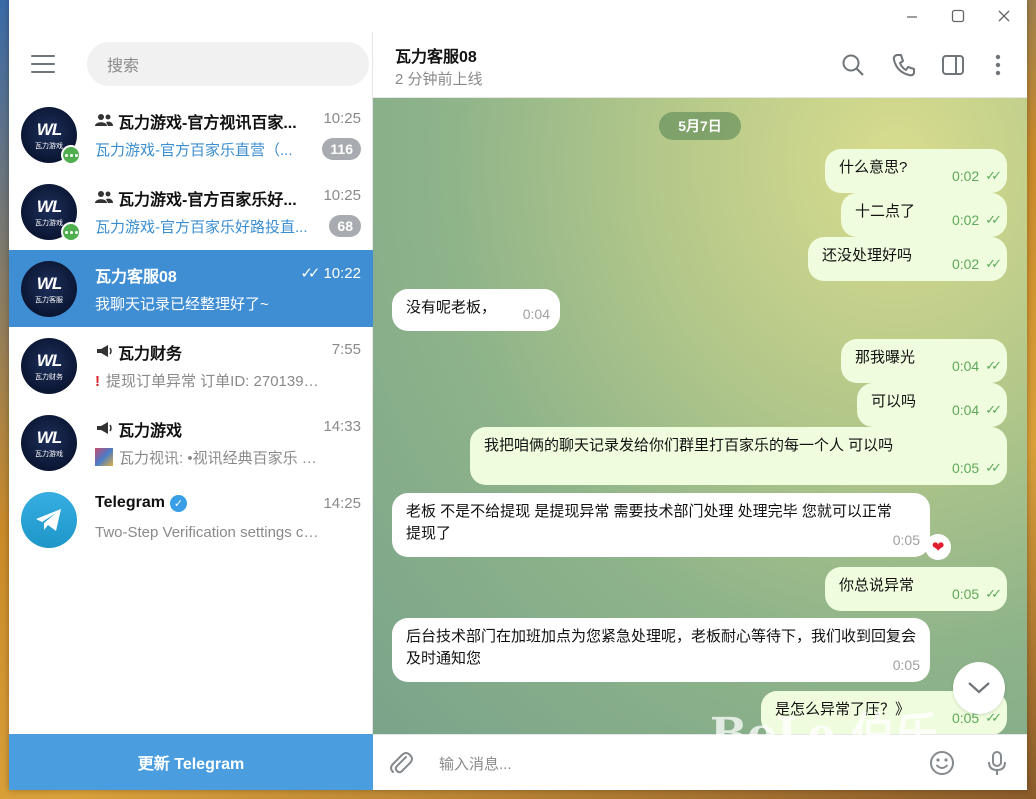  Describe the element at coordinates (867, 255) in the screenshot. I see `message-text: 还没处理好吗` at that location.